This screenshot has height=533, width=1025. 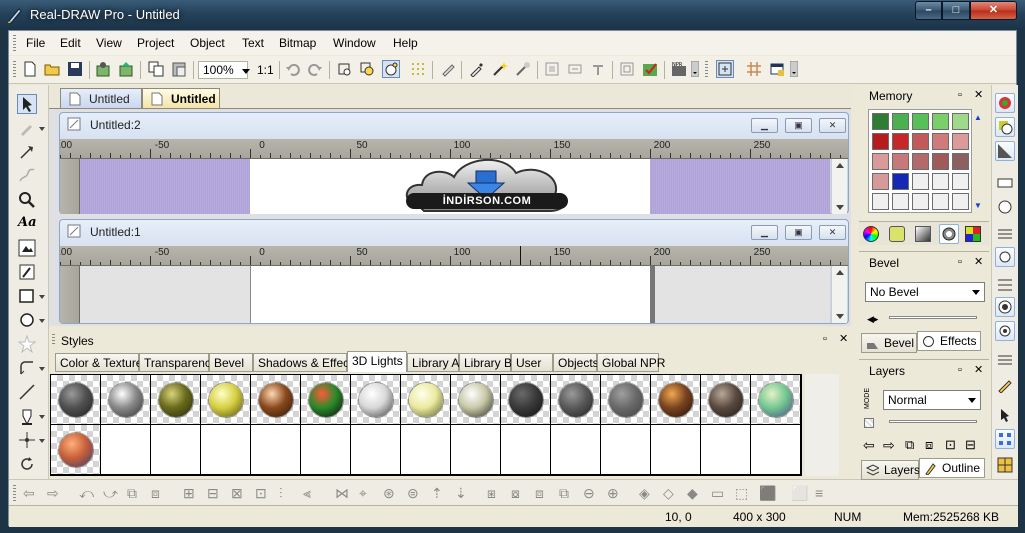 I want to click on grid-docker-icon, so click(x=1005, y=439).